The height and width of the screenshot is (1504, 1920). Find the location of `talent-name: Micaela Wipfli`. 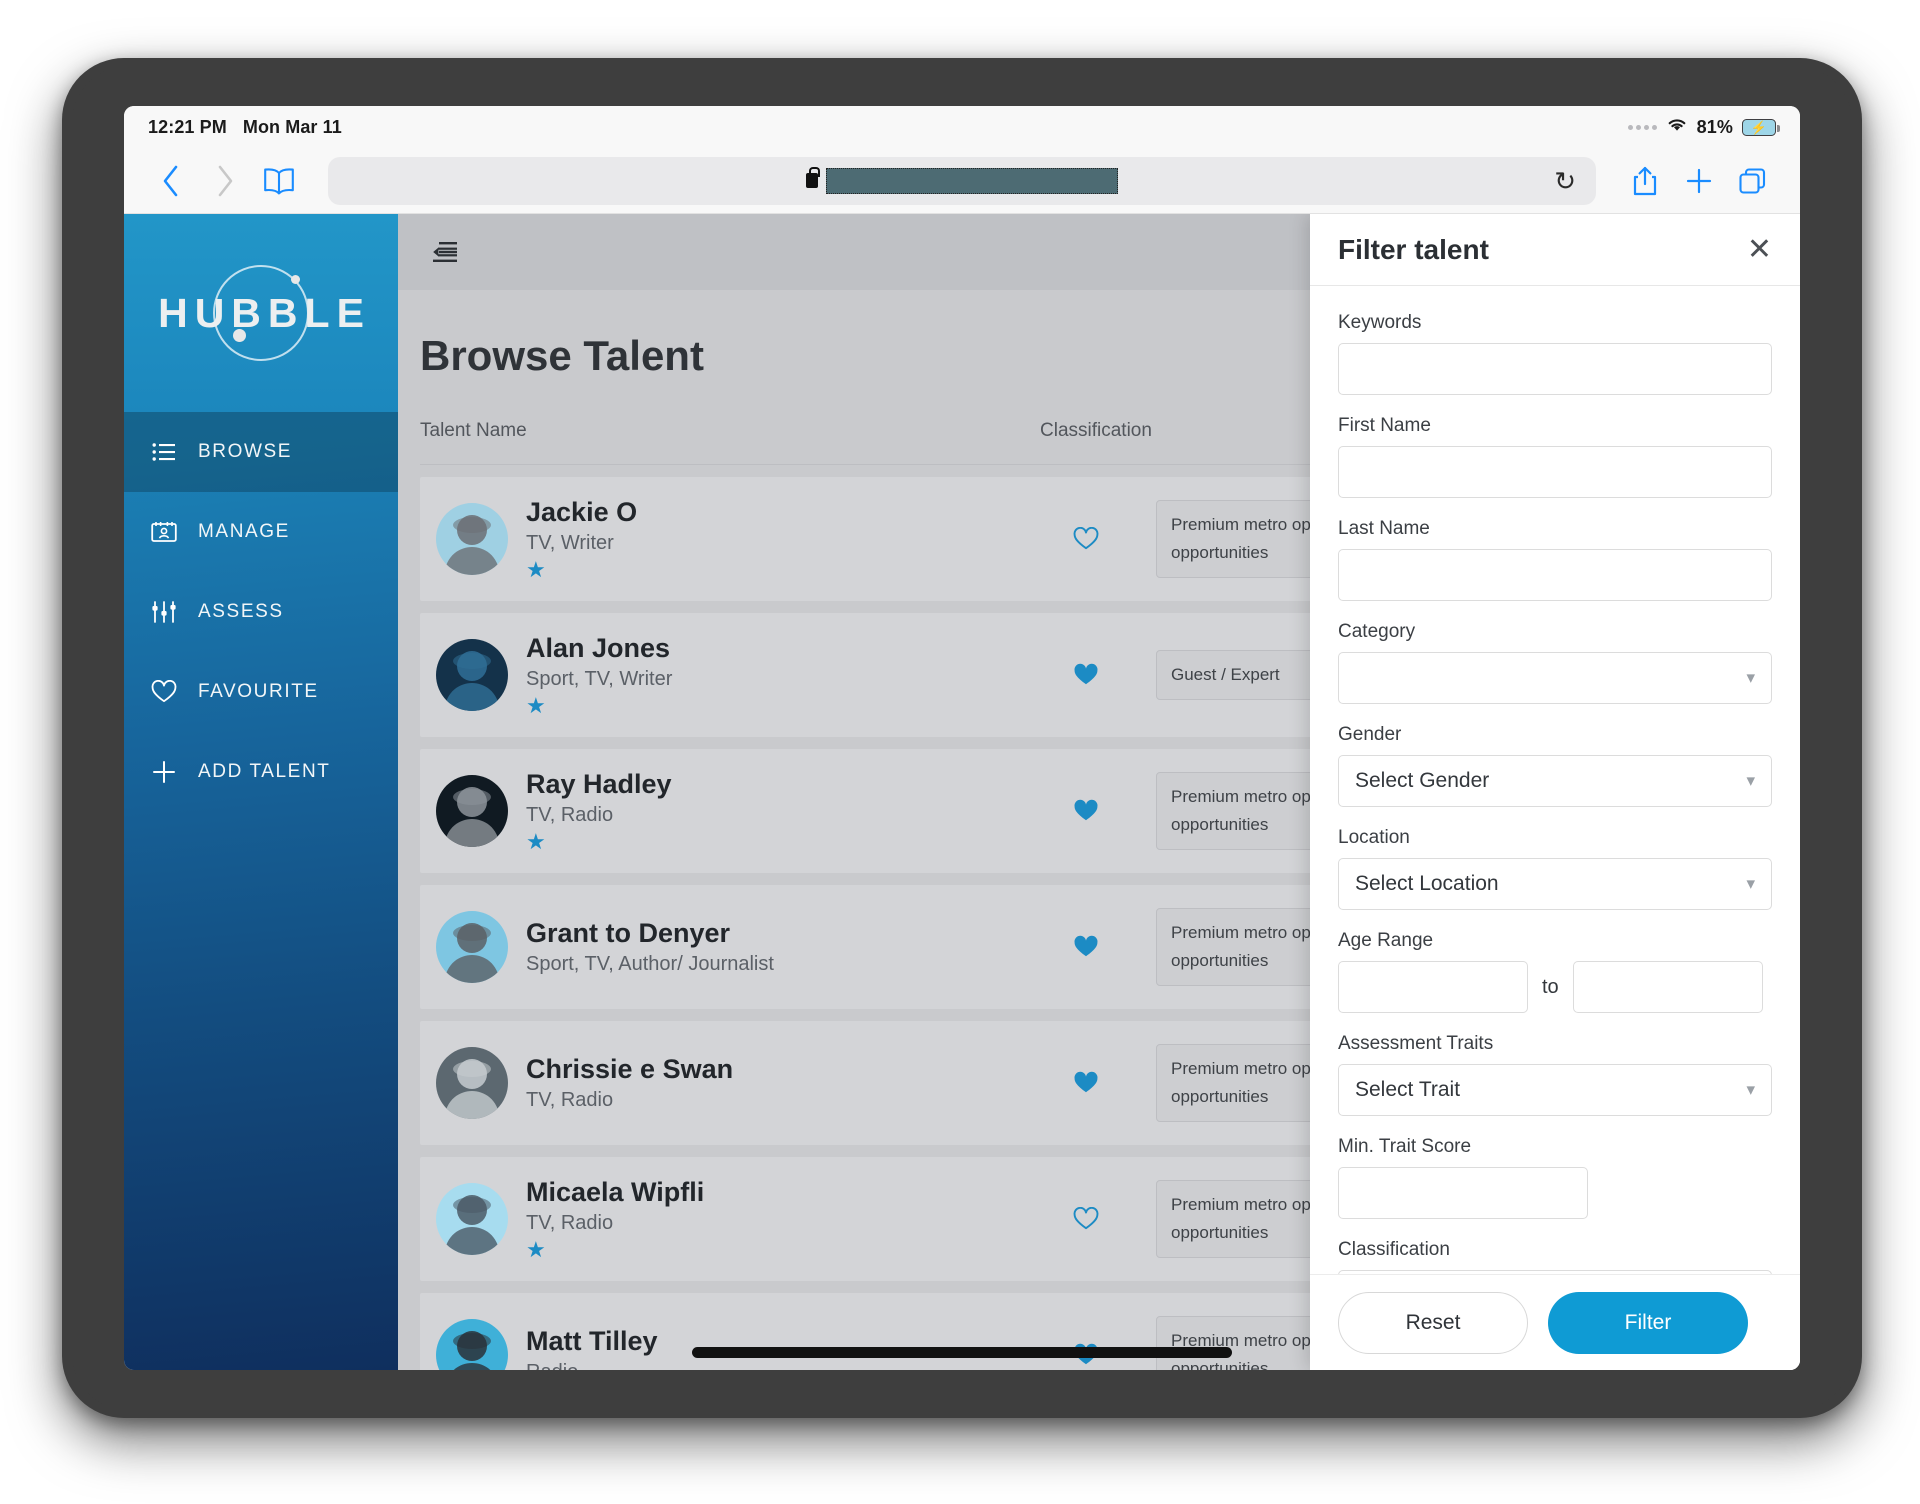

talent-name: Micaela Wipfli is located at coordinates (615, 1192).